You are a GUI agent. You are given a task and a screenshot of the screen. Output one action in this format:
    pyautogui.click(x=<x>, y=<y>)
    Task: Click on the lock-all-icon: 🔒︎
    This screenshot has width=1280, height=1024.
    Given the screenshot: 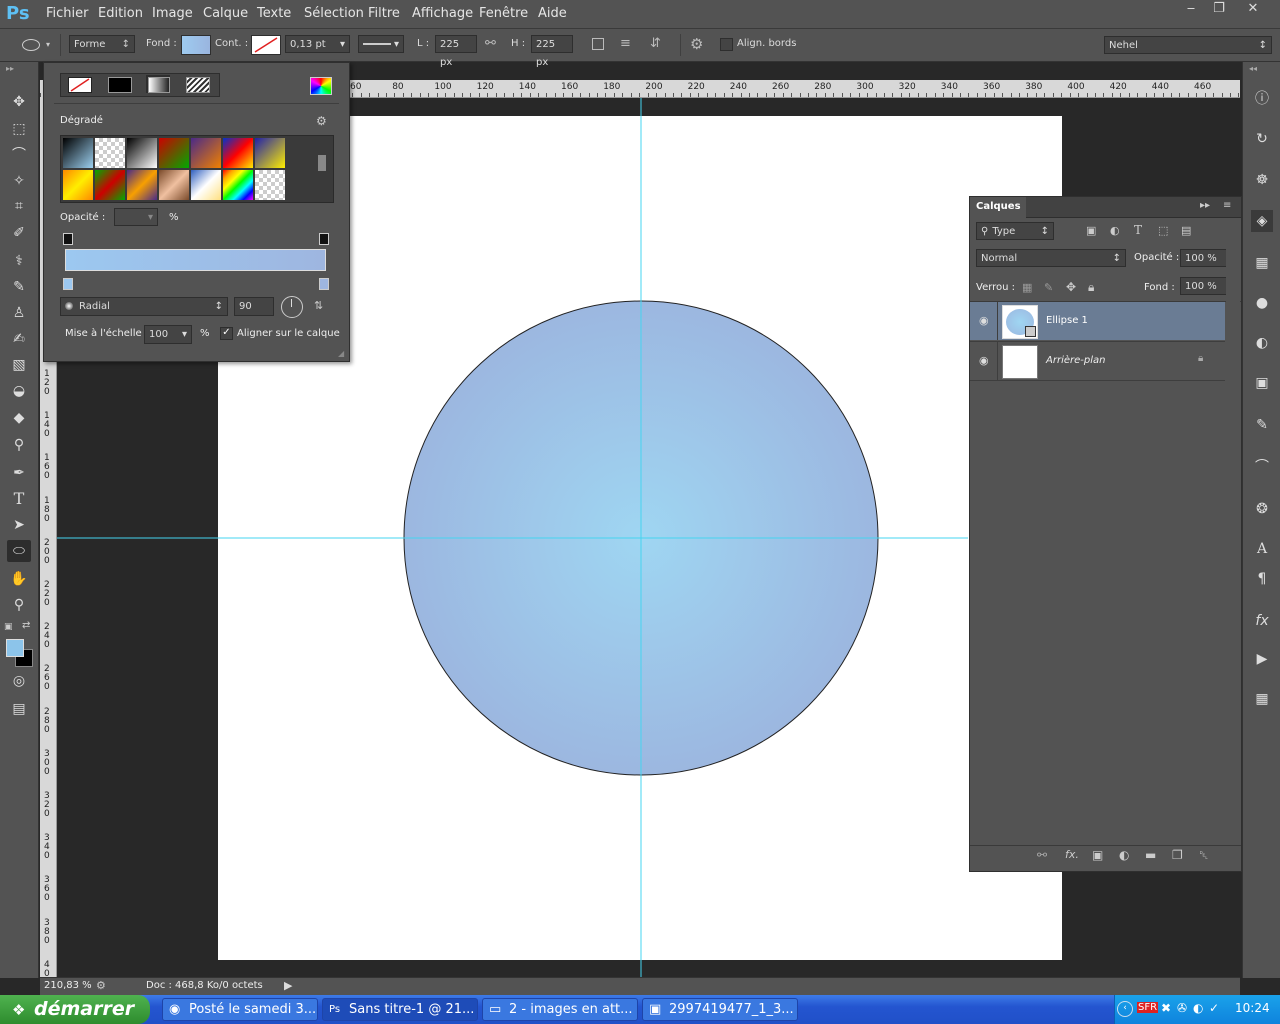 What is the action you would take?
    pyautogui.click(x=1091, y=287)
    